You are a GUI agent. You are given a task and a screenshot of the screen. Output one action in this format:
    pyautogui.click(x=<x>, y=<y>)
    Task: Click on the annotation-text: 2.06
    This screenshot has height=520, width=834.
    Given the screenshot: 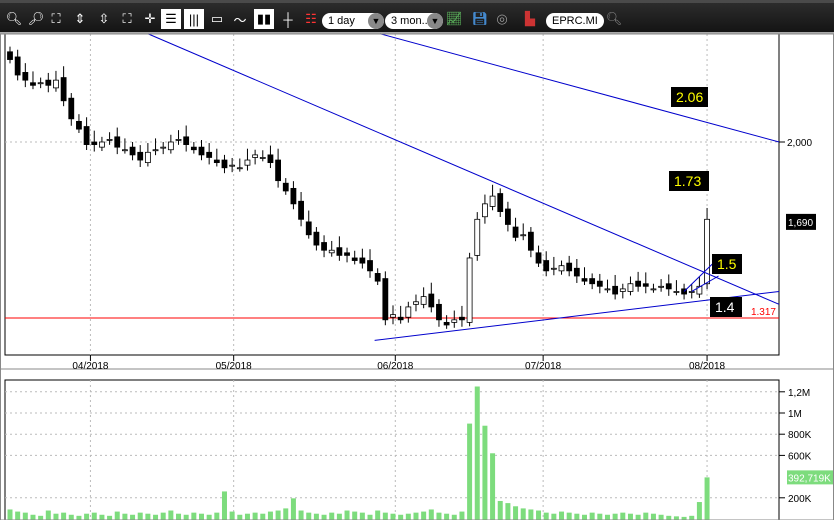 What is the action you would take?
    pyautogui.click(x=690, y=97)
    